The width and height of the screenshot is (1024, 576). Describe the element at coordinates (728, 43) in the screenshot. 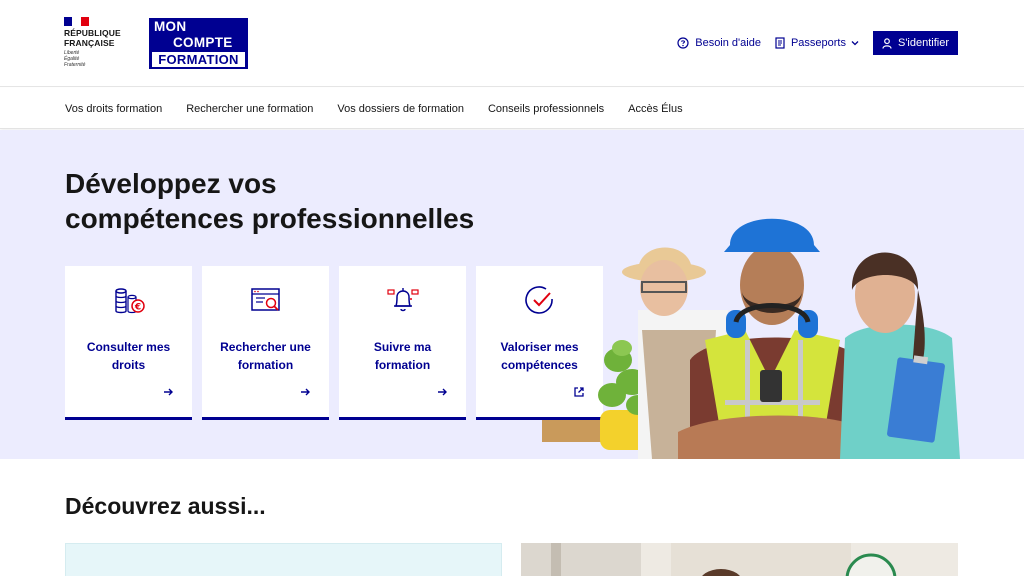

I see `help-link-label: Besoin d'aide` at that location.